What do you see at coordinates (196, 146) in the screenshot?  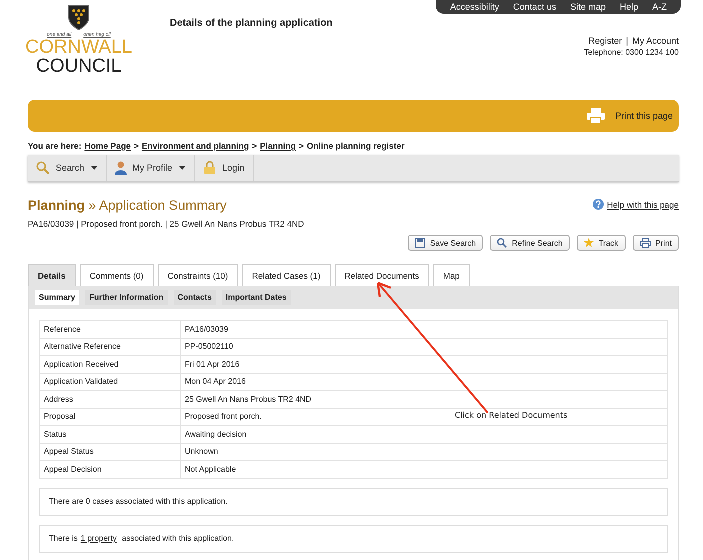 I see `breadcrumb-link: Environment and planning` at bounding box center [196, 146].